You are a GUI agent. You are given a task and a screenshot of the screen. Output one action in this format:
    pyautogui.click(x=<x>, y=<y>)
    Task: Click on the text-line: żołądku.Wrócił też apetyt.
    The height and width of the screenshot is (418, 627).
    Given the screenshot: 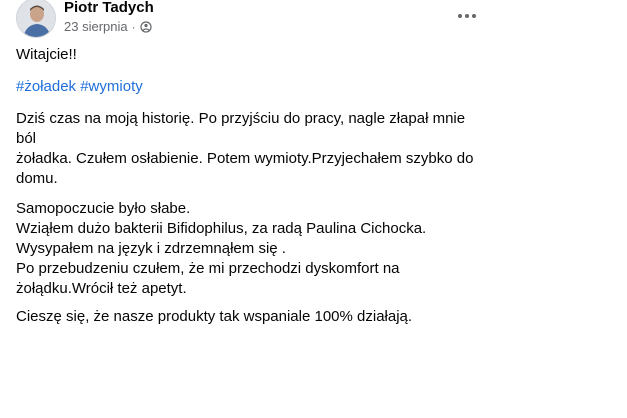 What is the action you would take?
    pyautogui.click(x=101, y=288)
    